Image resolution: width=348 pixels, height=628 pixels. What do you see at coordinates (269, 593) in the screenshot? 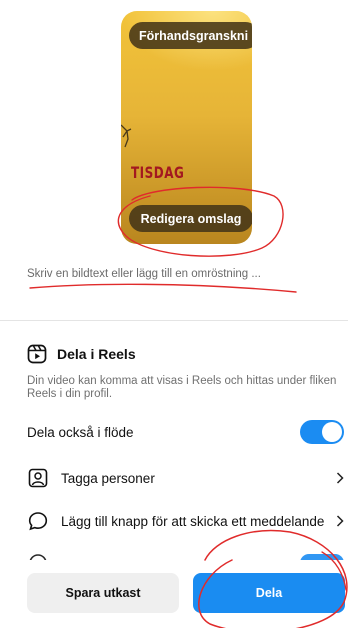
I see `share-button: Dela` at bounding box center [269, 593].